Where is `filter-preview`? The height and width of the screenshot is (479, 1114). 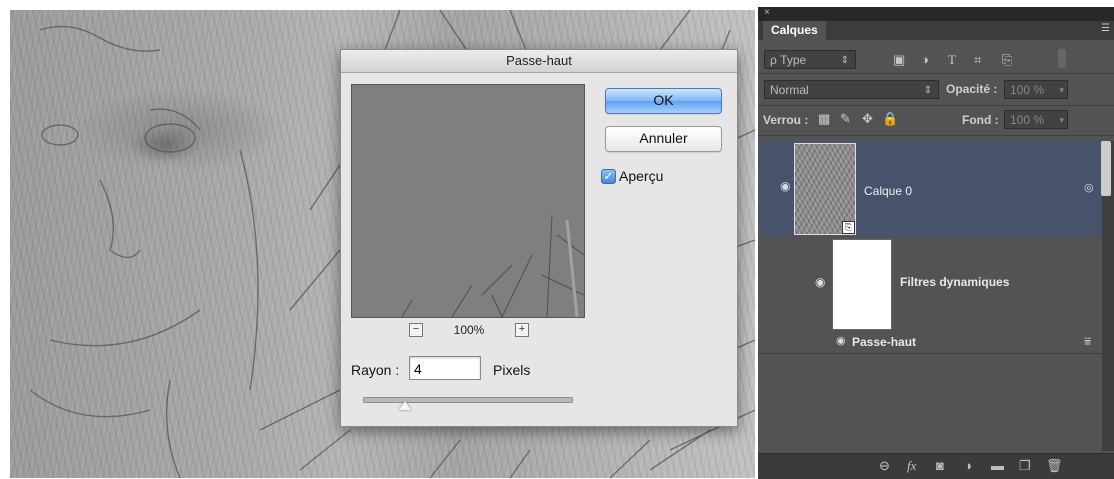 filter-preview is located at coordinates (468, 201).